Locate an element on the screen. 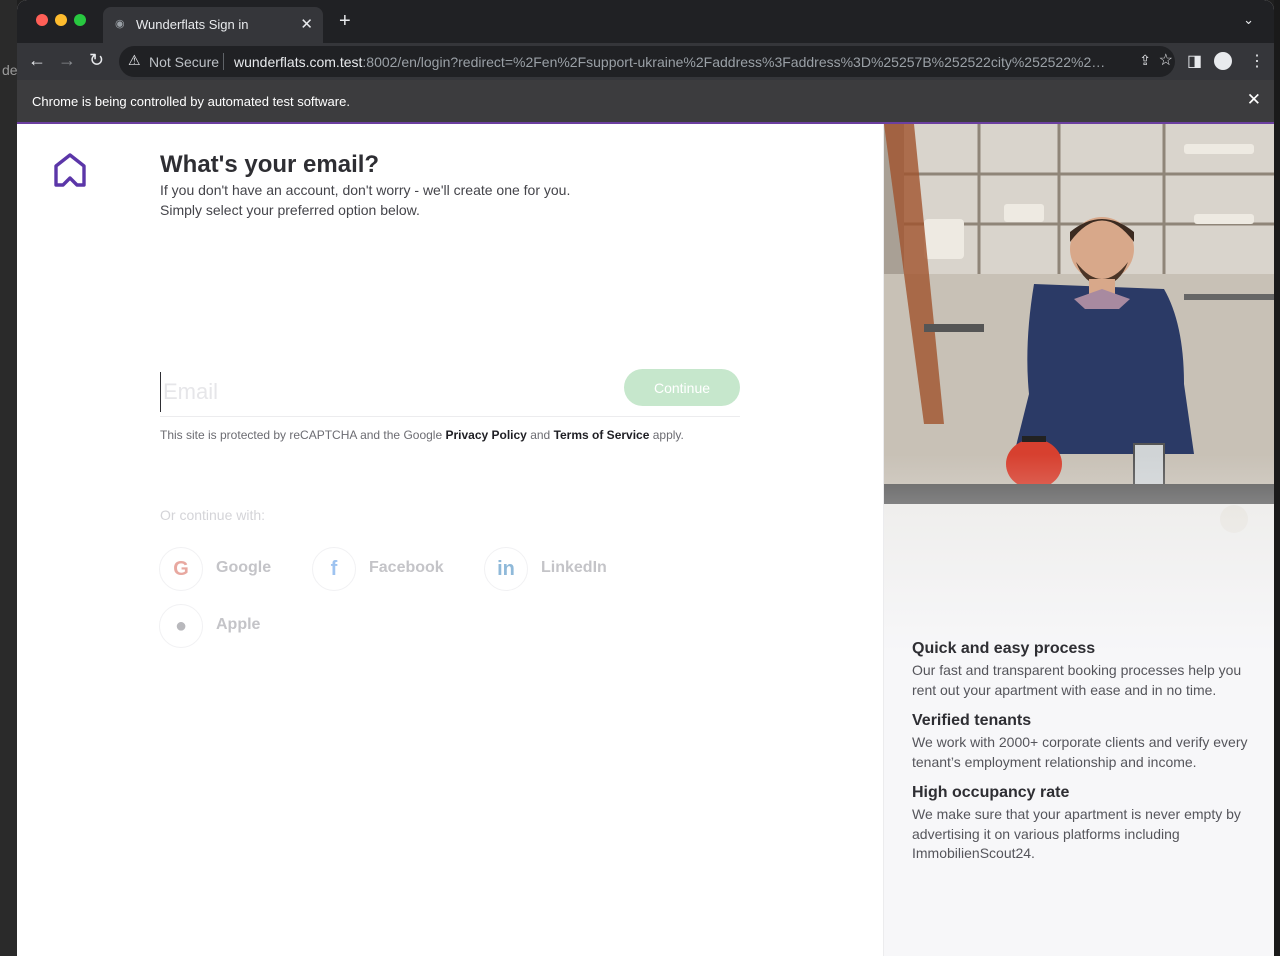  linkedin-icon: in is located at coordinates (506, 569).